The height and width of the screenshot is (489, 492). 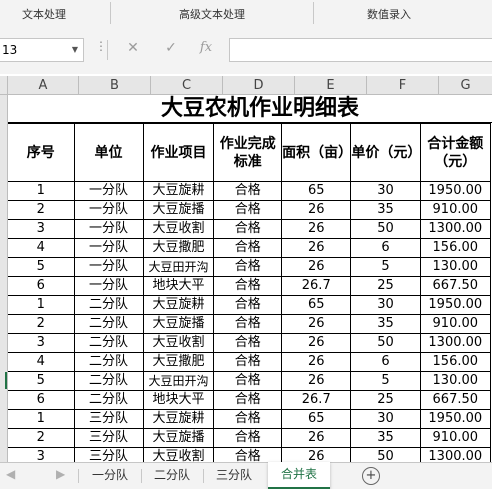 I want to click on insert-function-icon: fx, so click(x=206, y=47).